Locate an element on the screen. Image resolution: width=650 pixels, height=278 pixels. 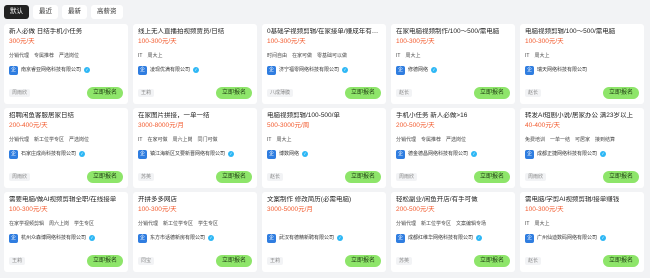
job-title: 在家电脑视频制作/100～500/需电脑 is located at coordinates (453, 32).